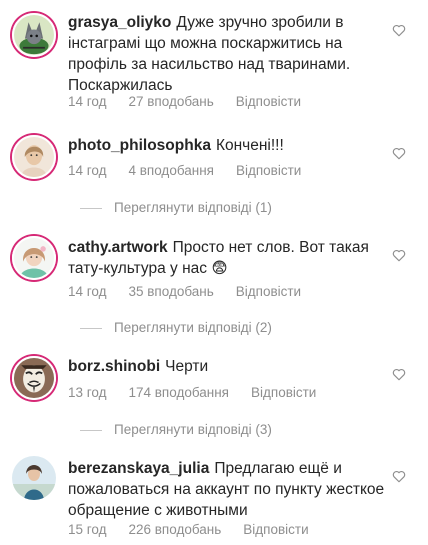  I want to click on view-replies-label: Переглянути відповіді (2), so click(193, 327).